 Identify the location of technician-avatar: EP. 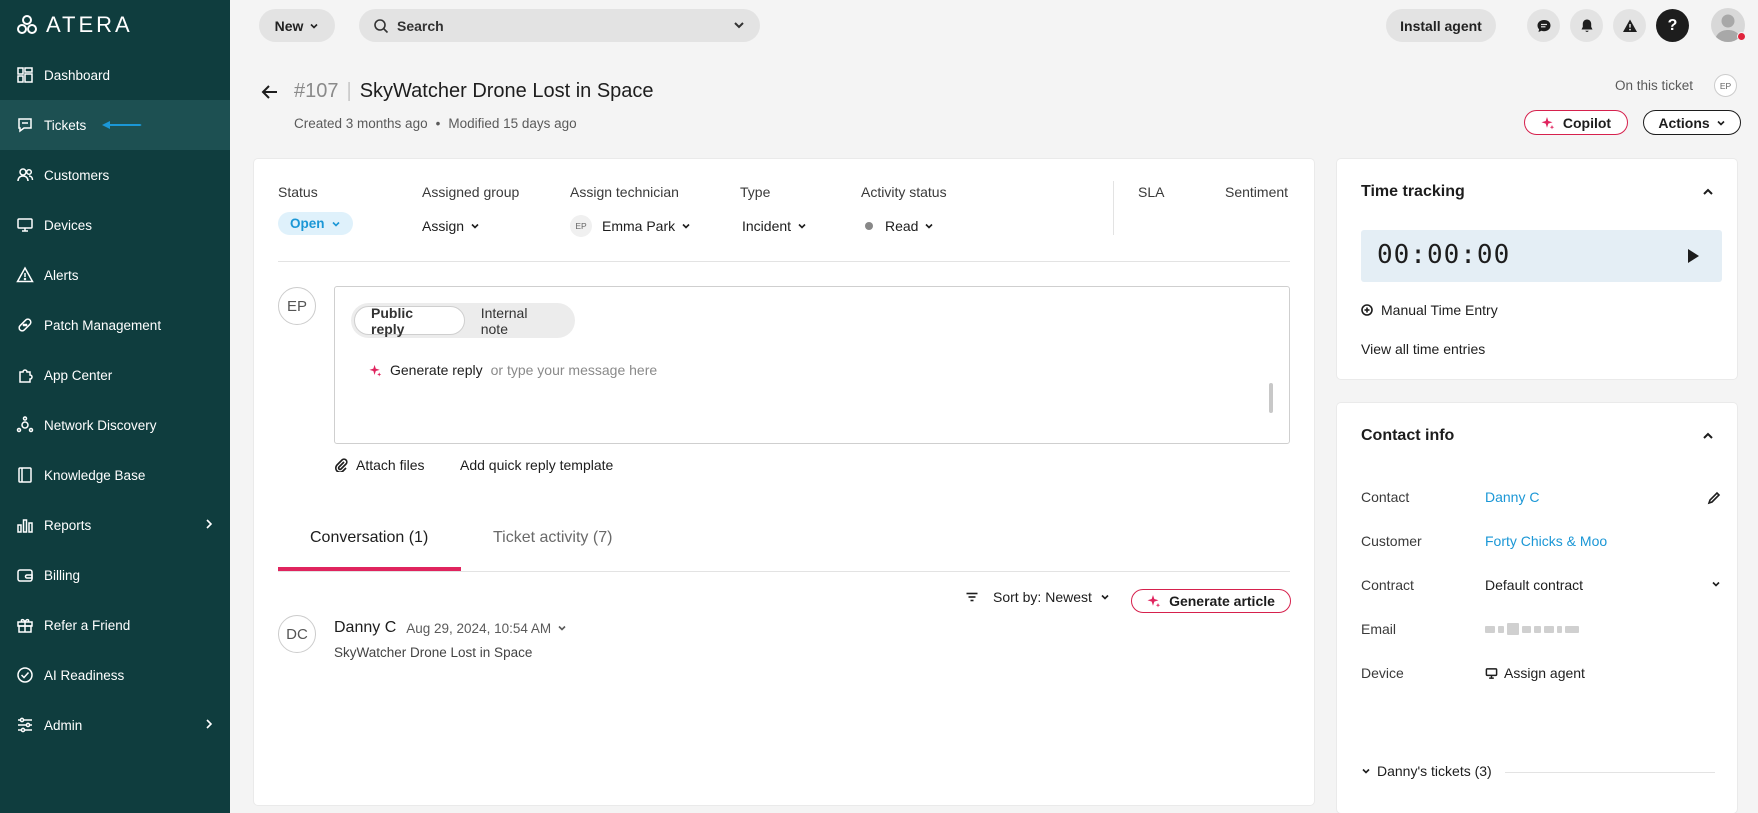
(581, 226).